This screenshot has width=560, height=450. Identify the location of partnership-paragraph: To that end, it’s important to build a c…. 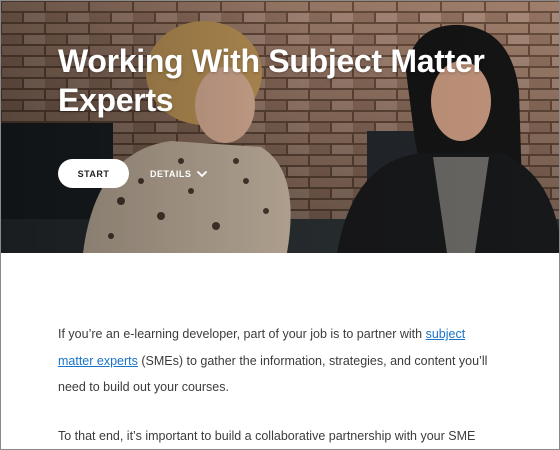
(267, 435).